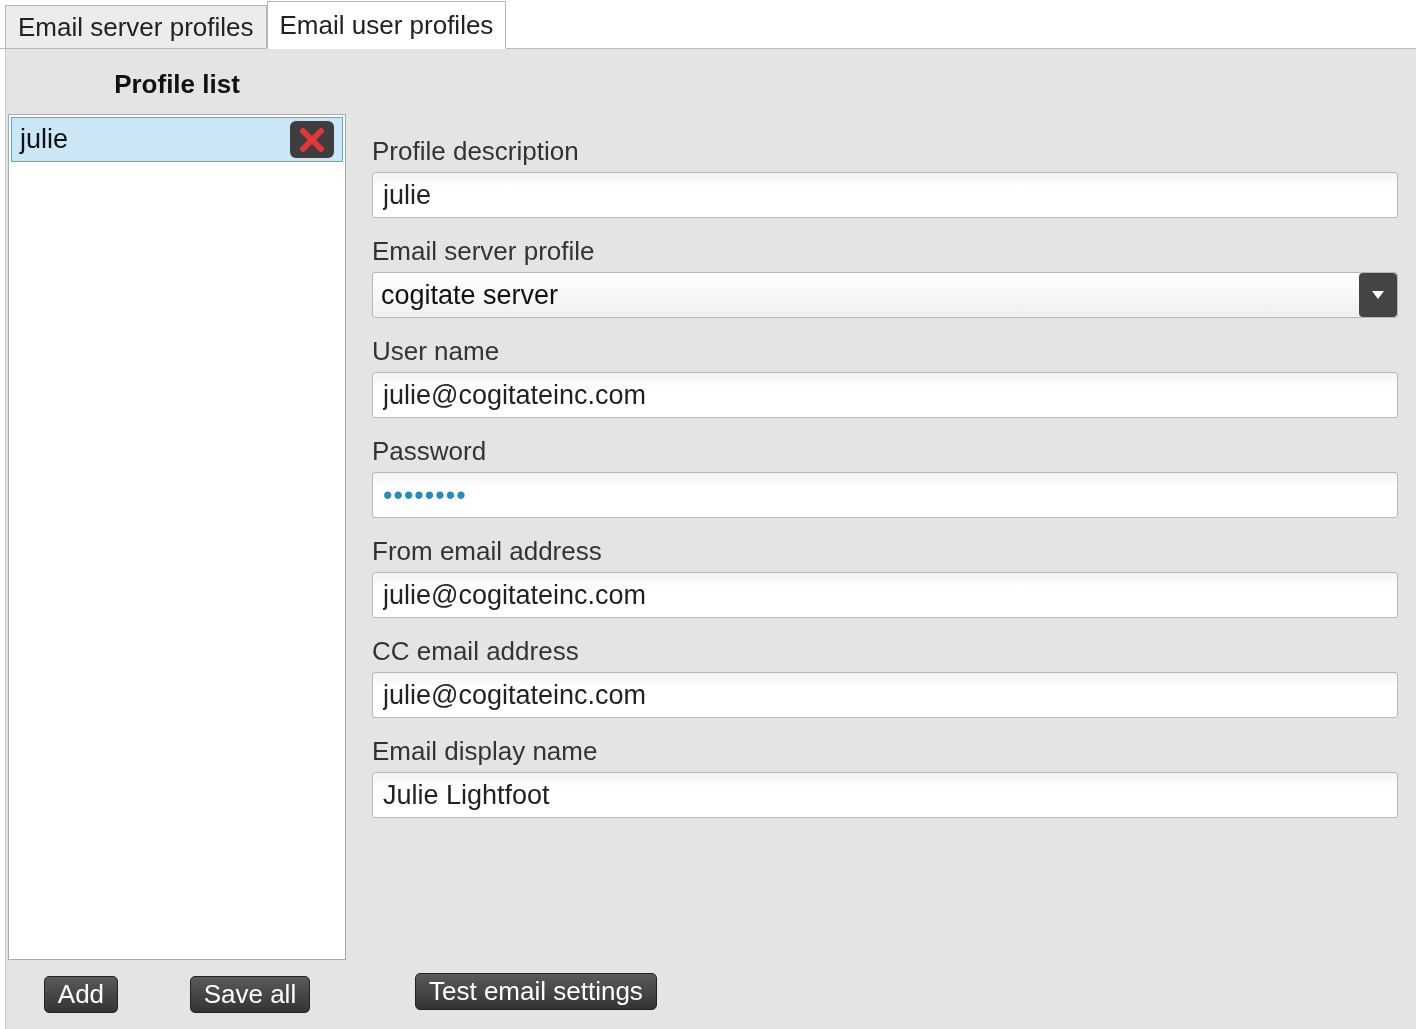  What do you see at coordinates (885, 295) in the screenshot?
I see `dropdown: cogitate server` at bounding box center [885, 295].